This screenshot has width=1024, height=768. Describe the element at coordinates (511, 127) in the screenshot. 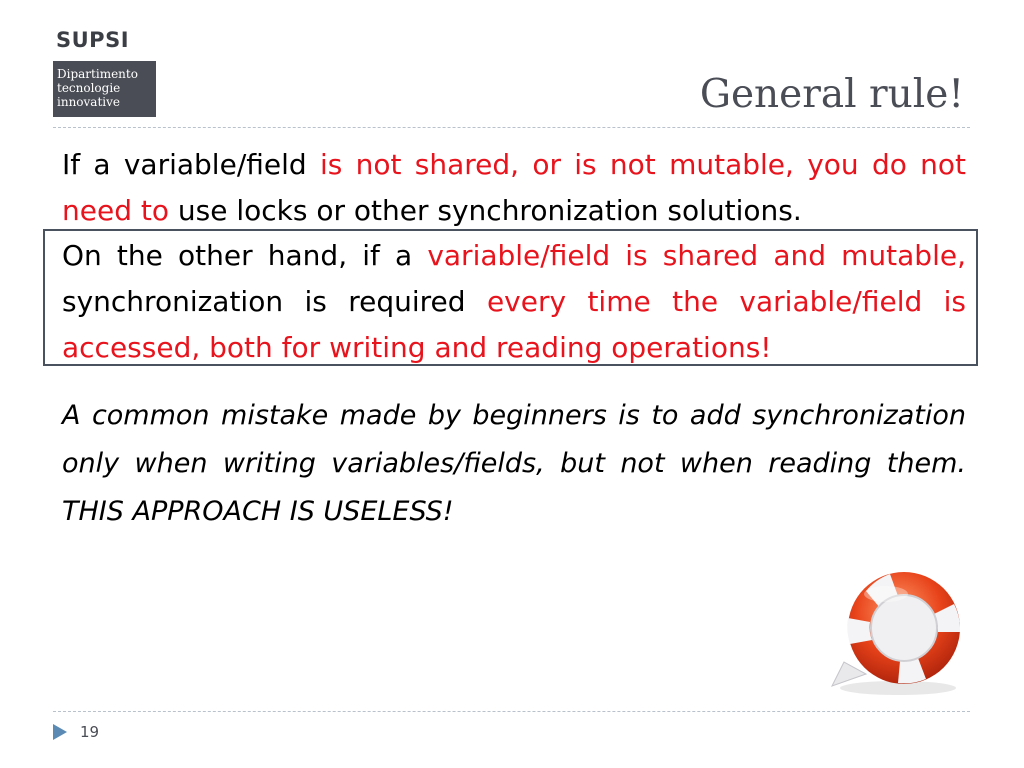

I see `header-divider` at that location.